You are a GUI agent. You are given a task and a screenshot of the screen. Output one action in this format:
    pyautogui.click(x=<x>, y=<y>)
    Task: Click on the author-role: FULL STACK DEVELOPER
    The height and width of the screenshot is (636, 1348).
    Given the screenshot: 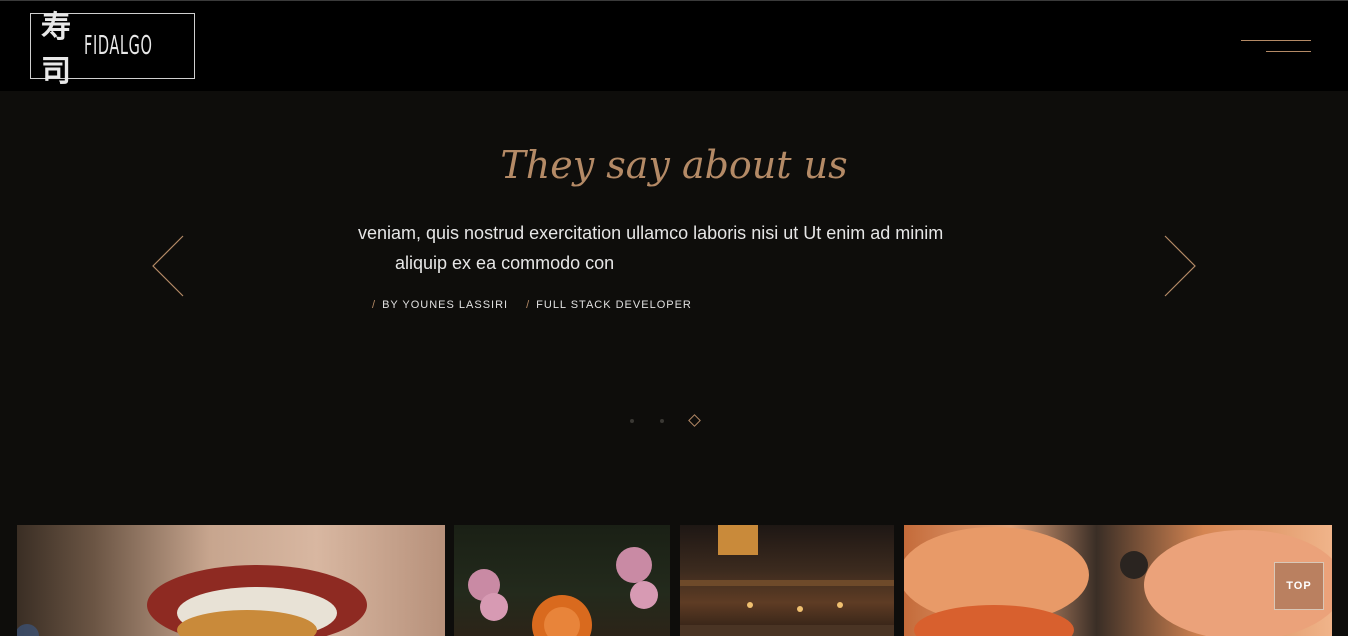 What is the action you would take?
    pyautogui.click(x=614, y=305)
    